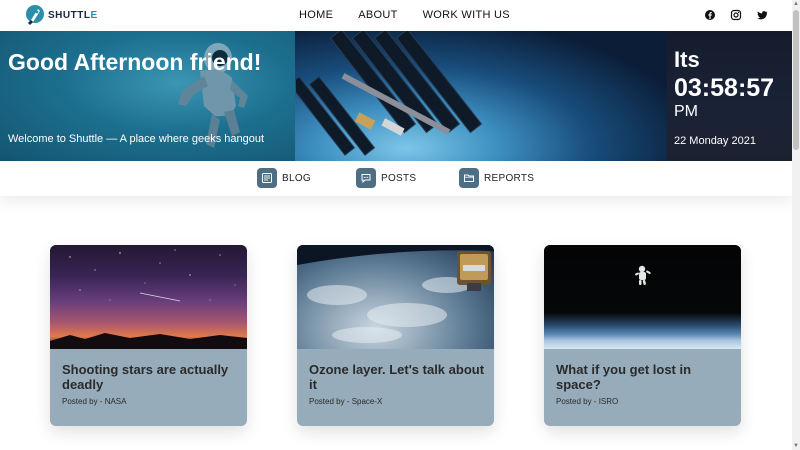 This screenshot has width=800, height=450. Describe the element at coordinates (346, 401) in the screenshot. I see `card-meta: Posted by - Space-X` at that location.